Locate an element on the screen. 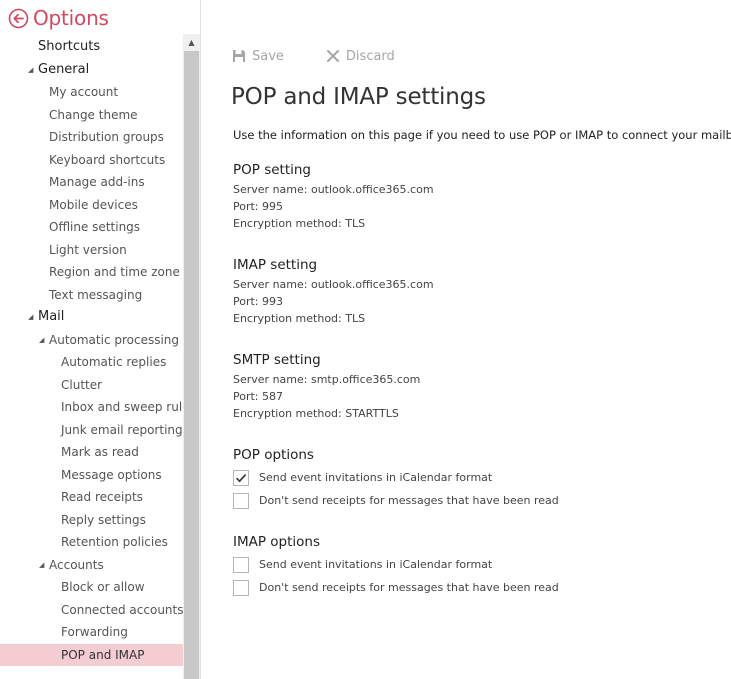 Image resolution: width=731 pixels, height=679 pixels. nav-item-region-and-time-zone: Region and time zone is located at coordinates (91, 272).